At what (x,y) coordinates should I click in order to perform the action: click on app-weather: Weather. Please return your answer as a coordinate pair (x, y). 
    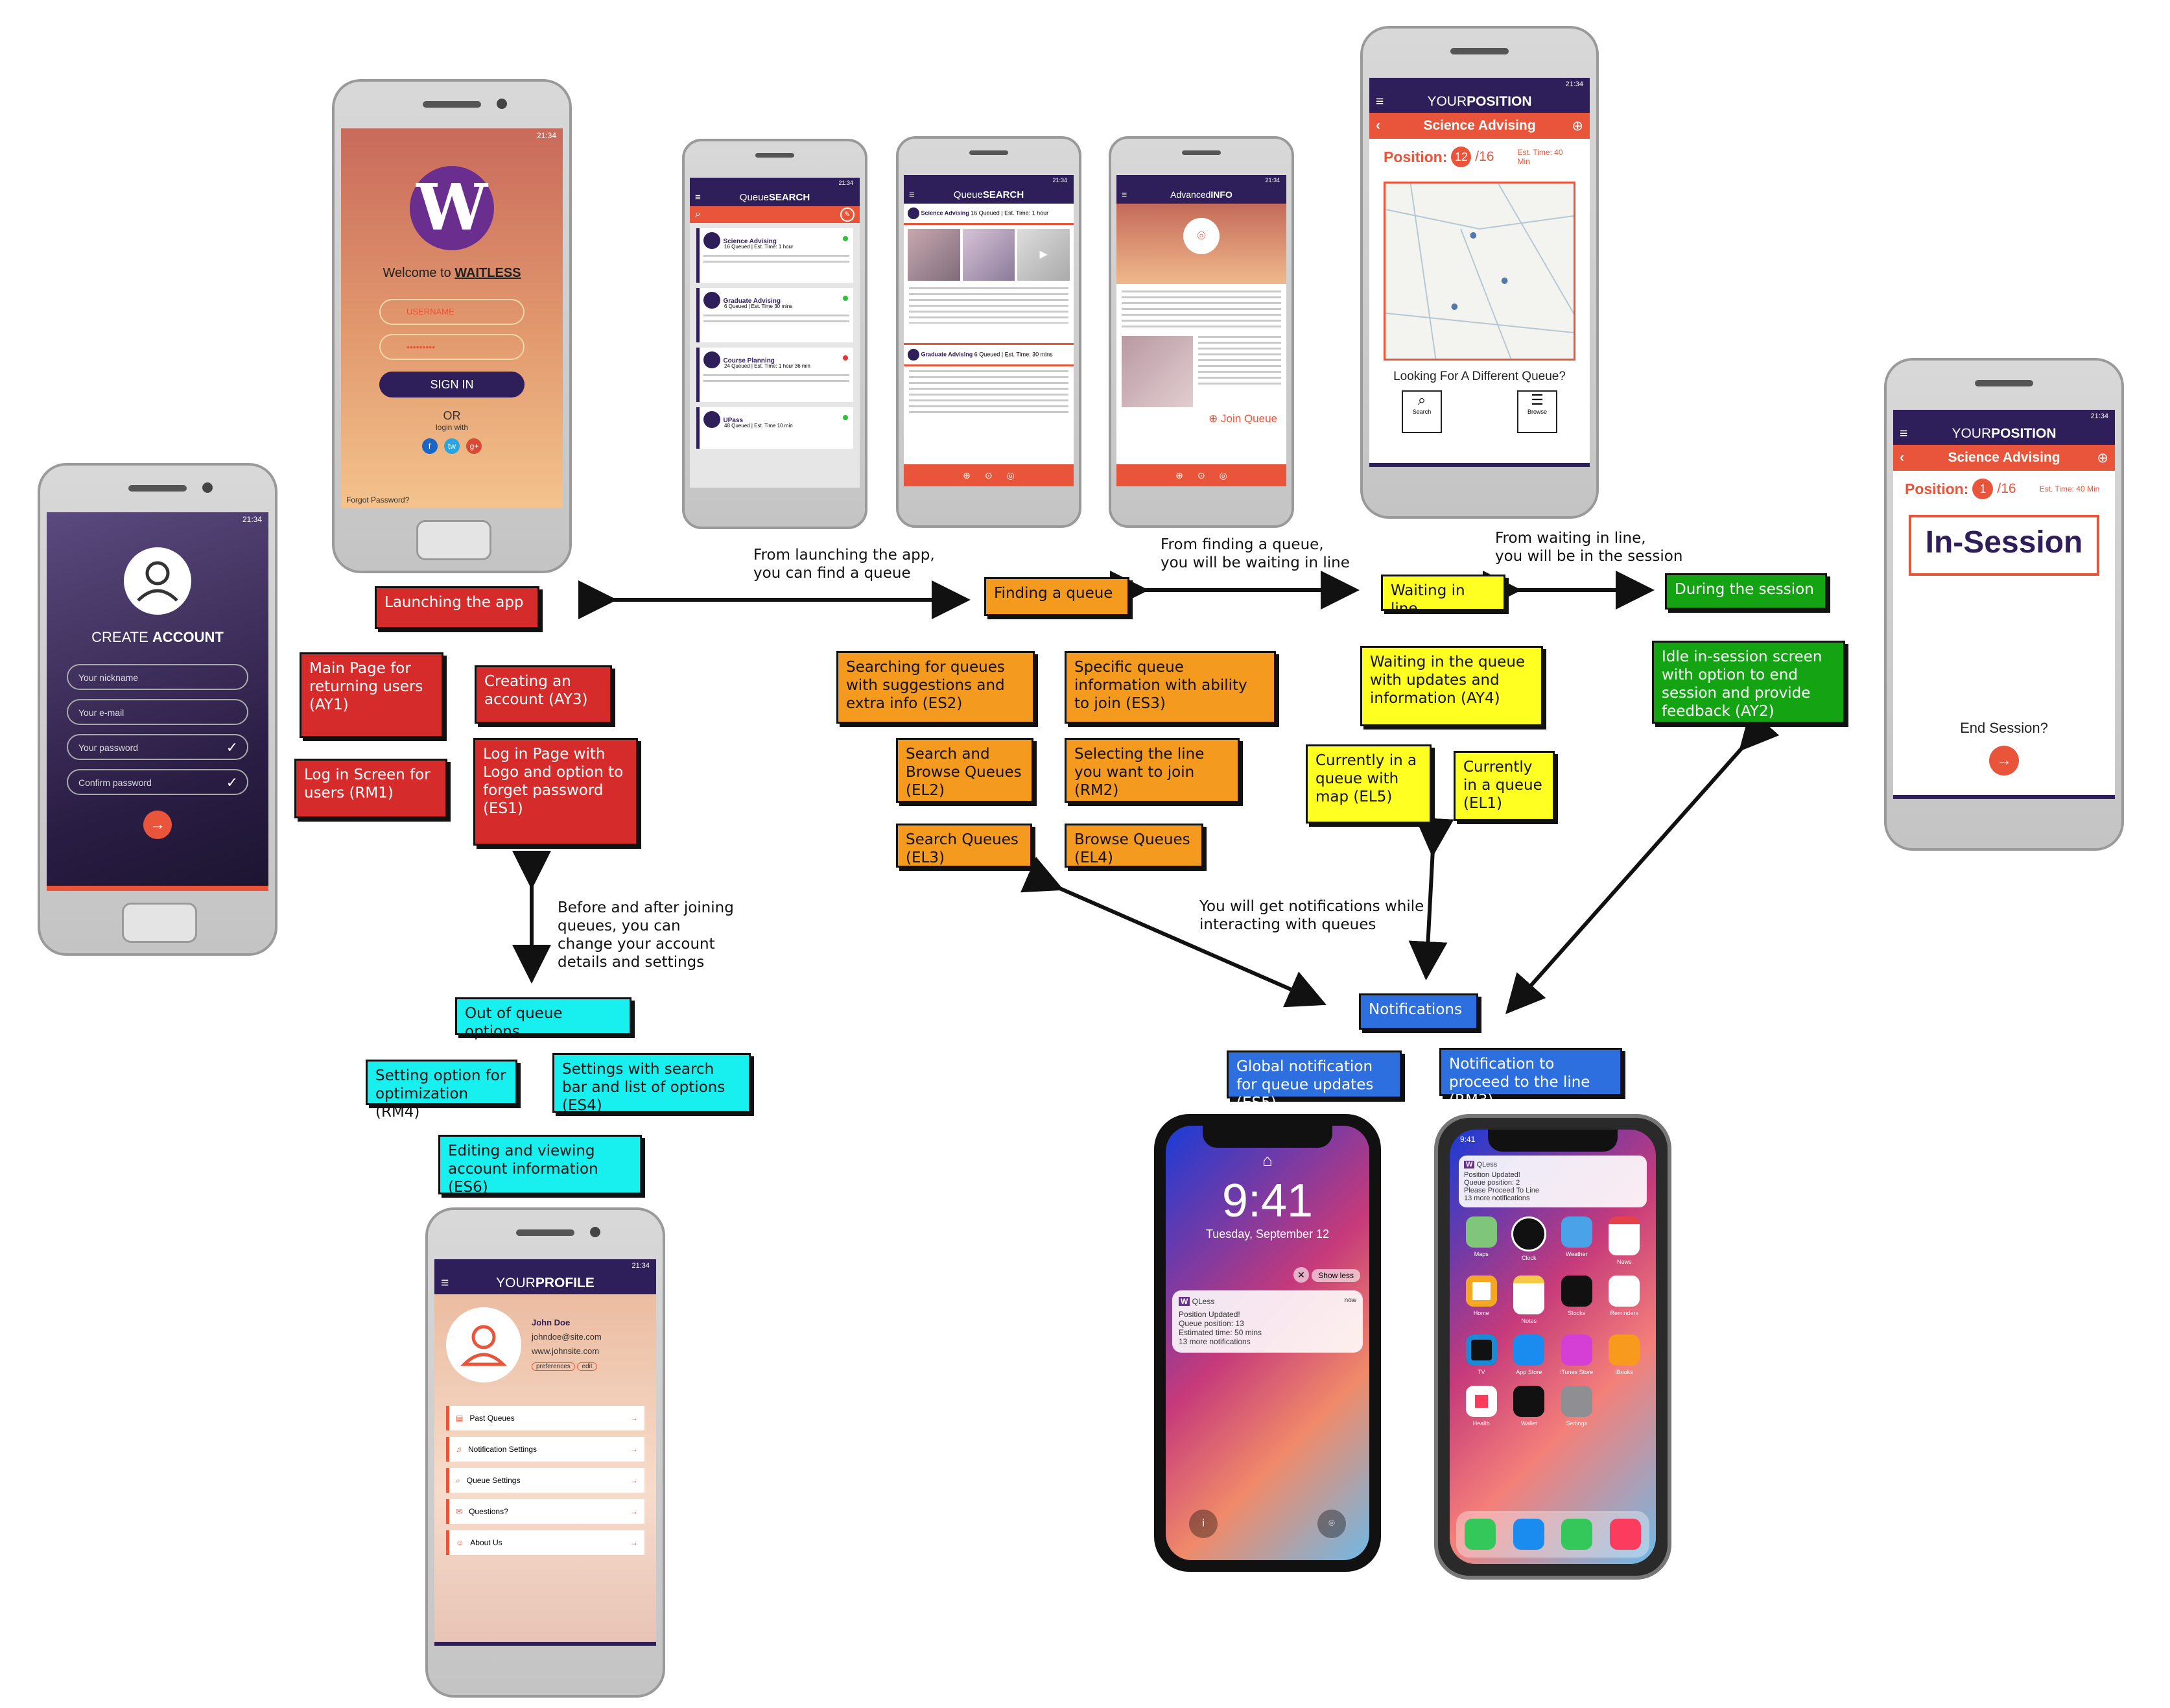
    Looking at the image, I should click on (1577, 1240).